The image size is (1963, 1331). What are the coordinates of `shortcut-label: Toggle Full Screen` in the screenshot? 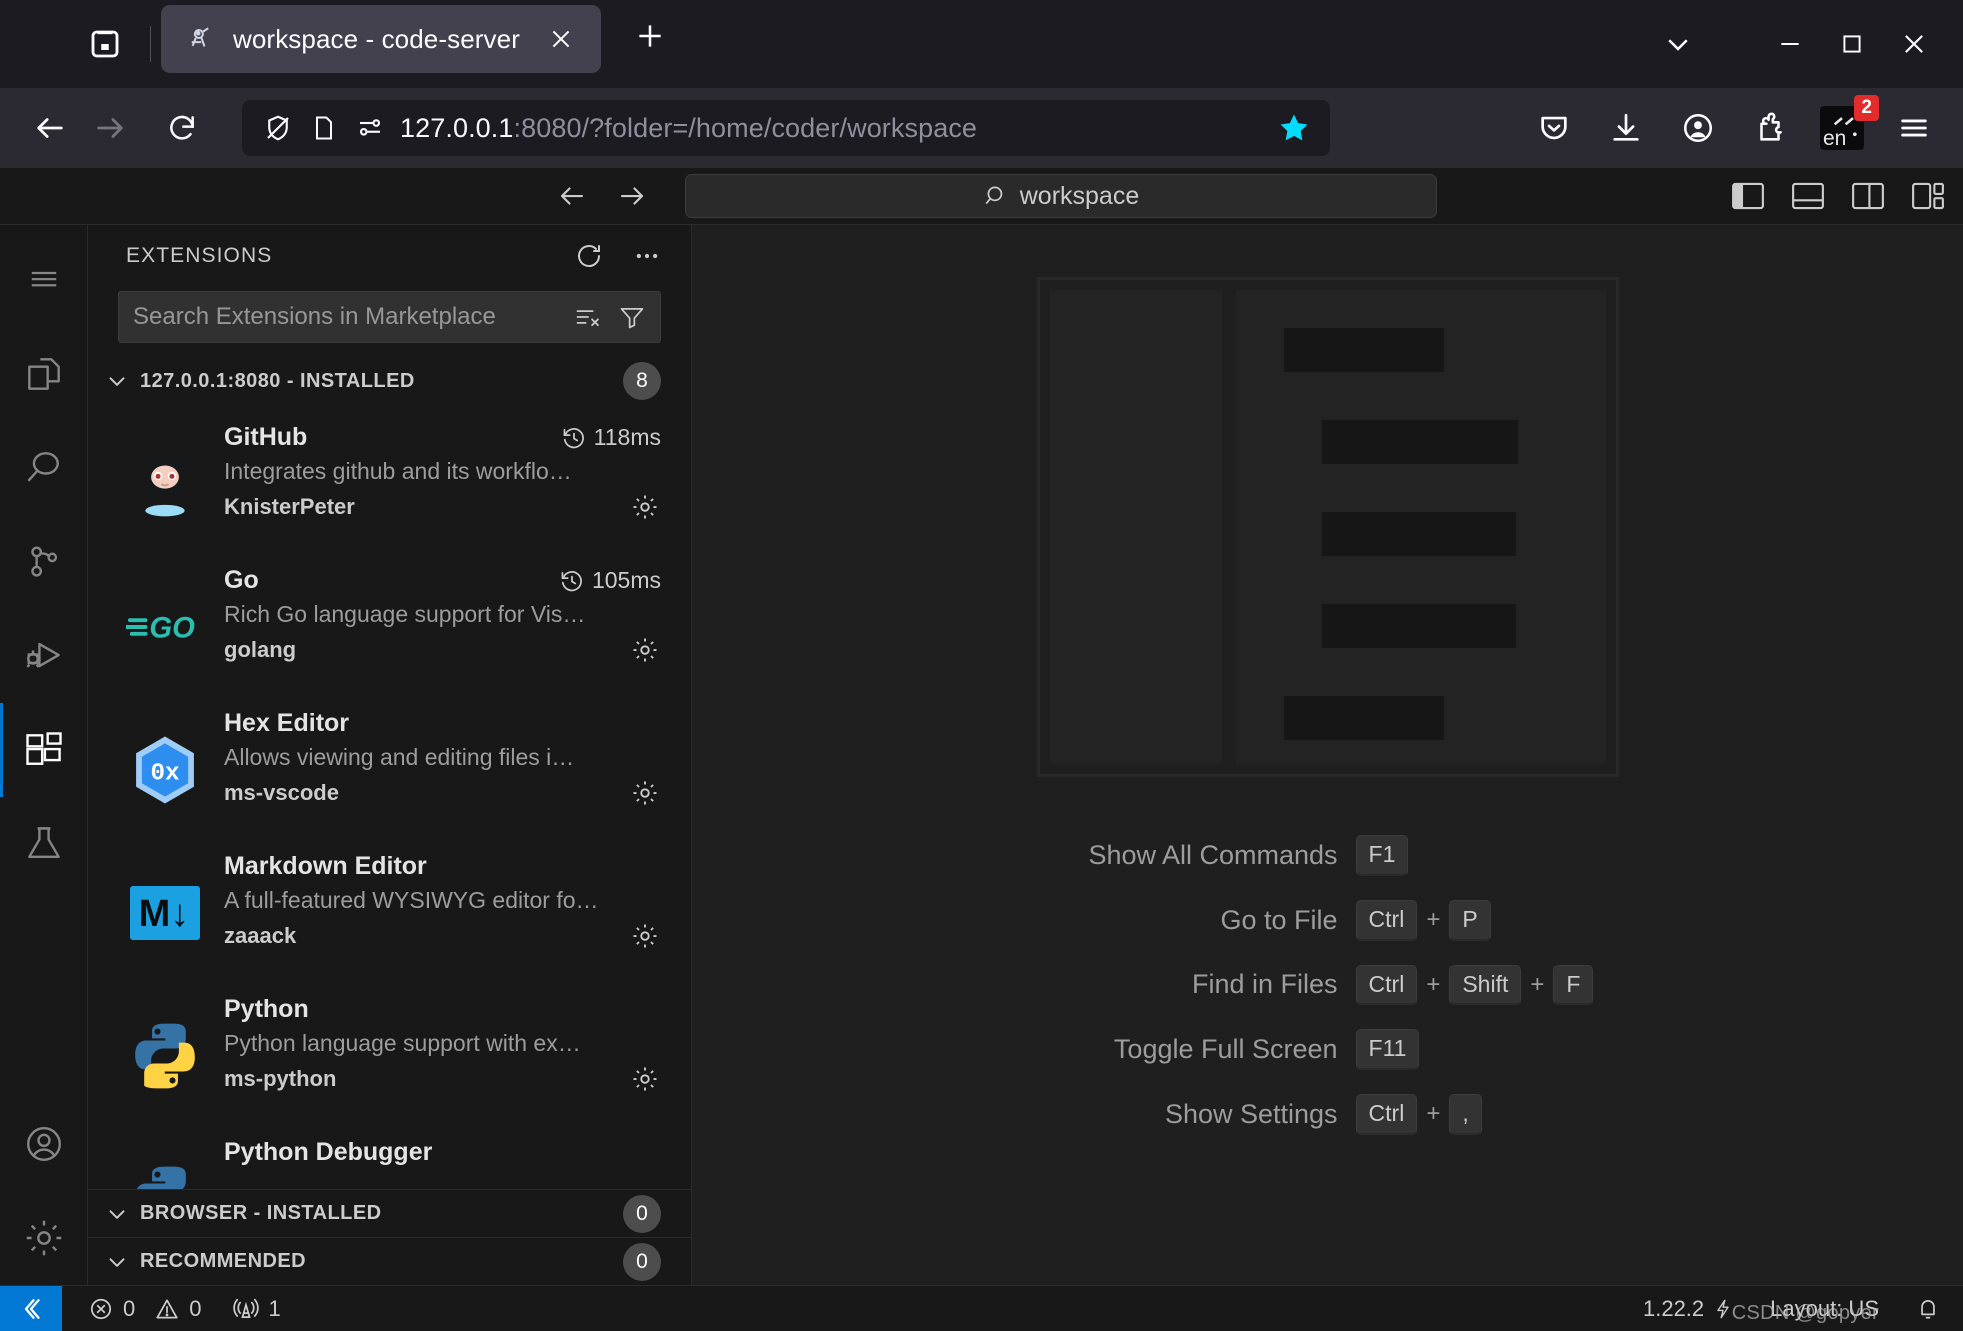 It's located at (1225, 1049).